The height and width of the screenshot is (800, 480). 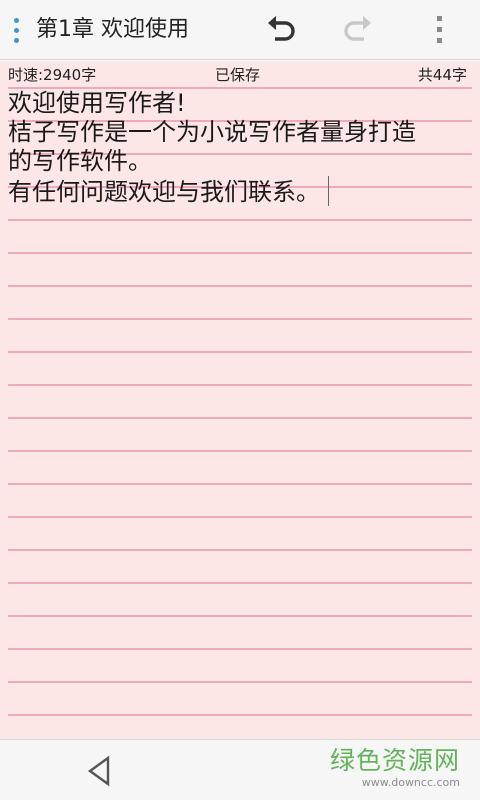 What do you see at coordinates (52, 75) in the screenshot?
I see `typing-speed: 时速:2940字` at bounding box center [52, 75].